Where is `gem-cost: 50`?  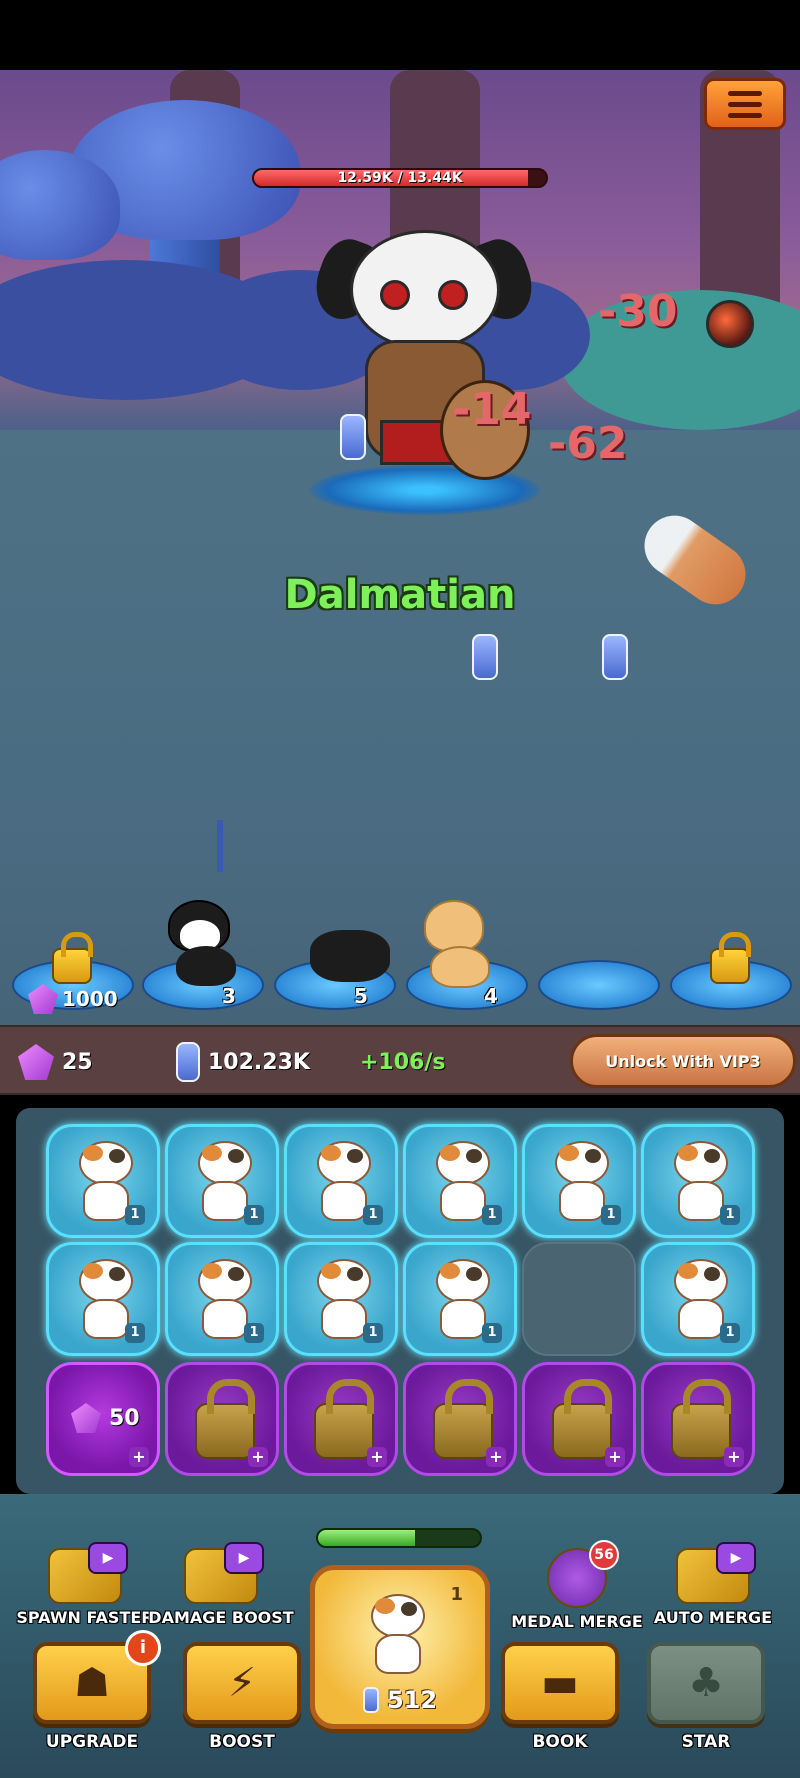 gem-cost: 50 is located at coordinates (105, 1418).